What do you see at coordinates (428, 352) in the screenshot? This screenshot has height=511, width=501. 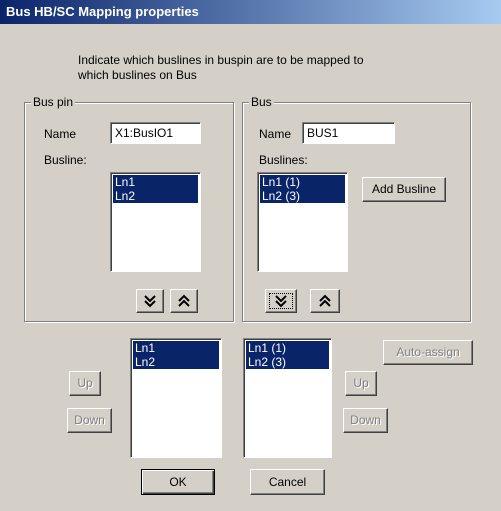 I see `auto-assign-button: Auto-assign` at bounding box center [428, 352].